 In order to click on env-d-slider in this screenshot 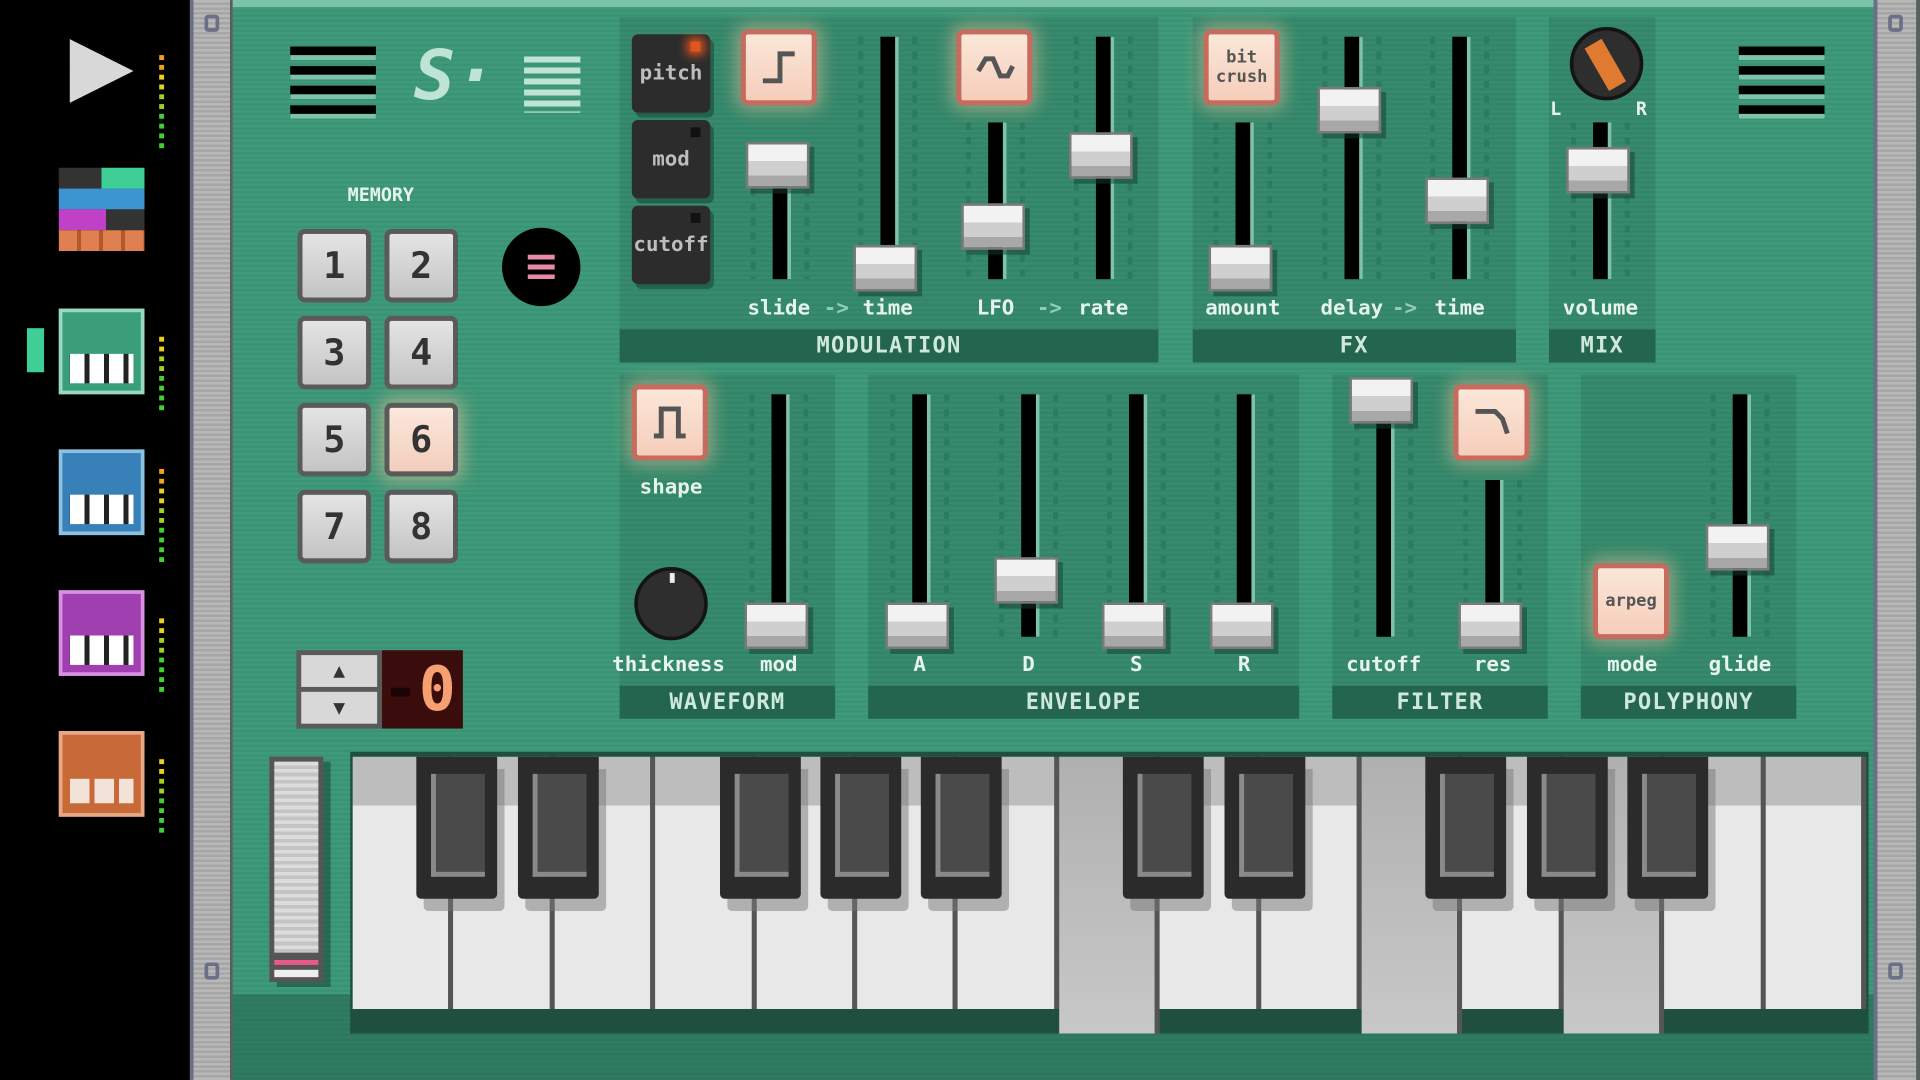, I will do `click(1028, 515)`.